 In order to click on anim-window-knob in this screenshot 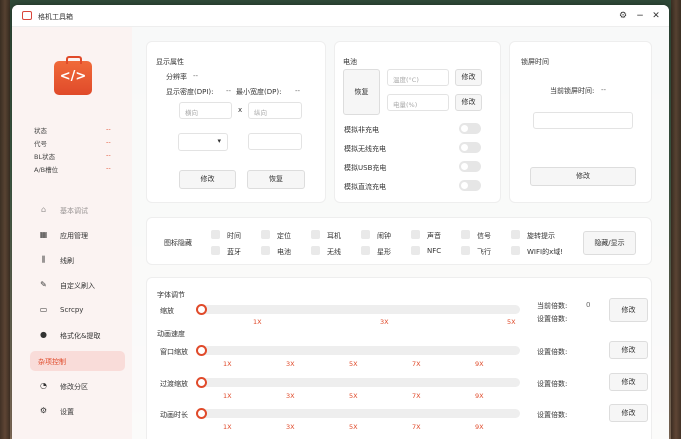, I will do `click(201, 350)`.